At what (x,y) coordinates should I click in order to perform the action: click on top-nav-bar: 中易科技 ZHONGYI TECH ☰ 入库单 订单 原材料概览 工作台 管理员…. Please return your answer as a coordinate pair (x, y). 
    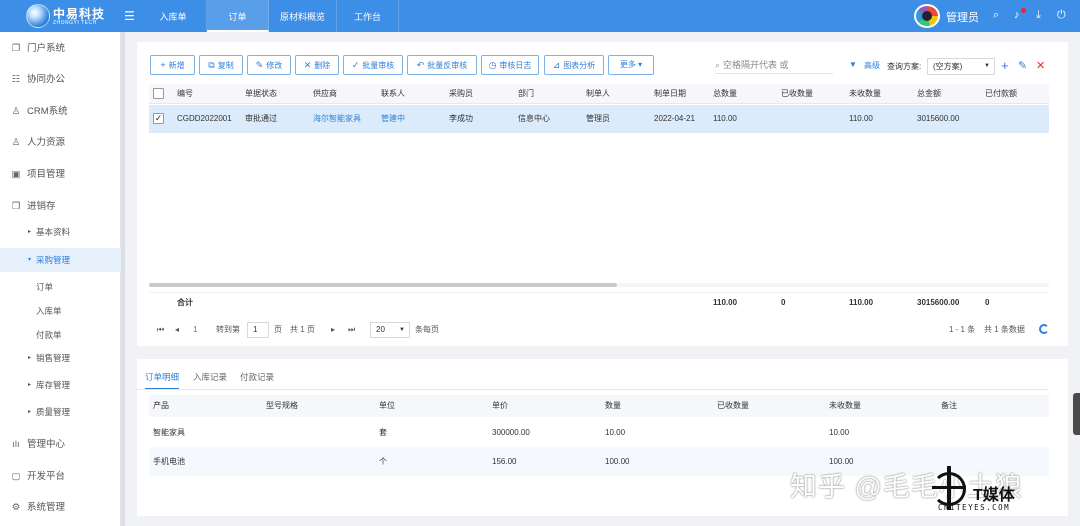
    Looking at the image, I should click on (540, 16).